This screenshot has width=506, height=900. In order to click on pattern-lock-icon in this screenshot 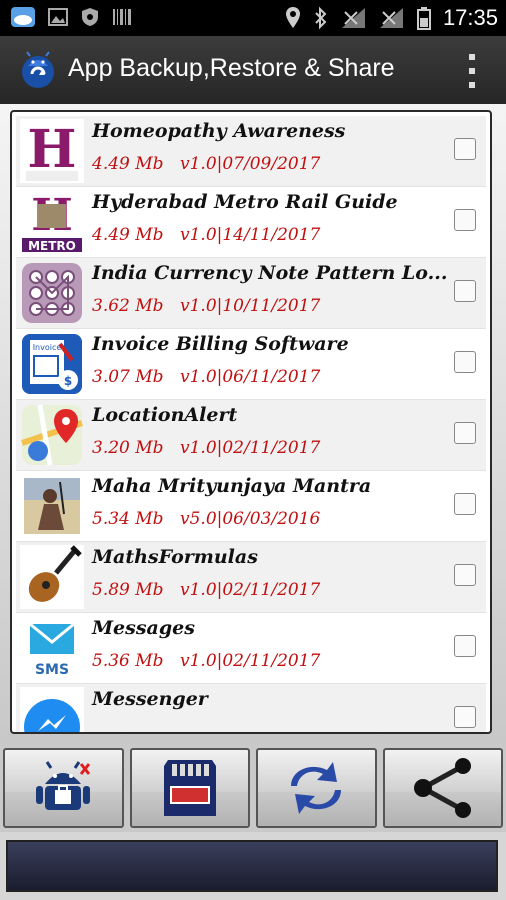, I will do `click(52, 293)`.